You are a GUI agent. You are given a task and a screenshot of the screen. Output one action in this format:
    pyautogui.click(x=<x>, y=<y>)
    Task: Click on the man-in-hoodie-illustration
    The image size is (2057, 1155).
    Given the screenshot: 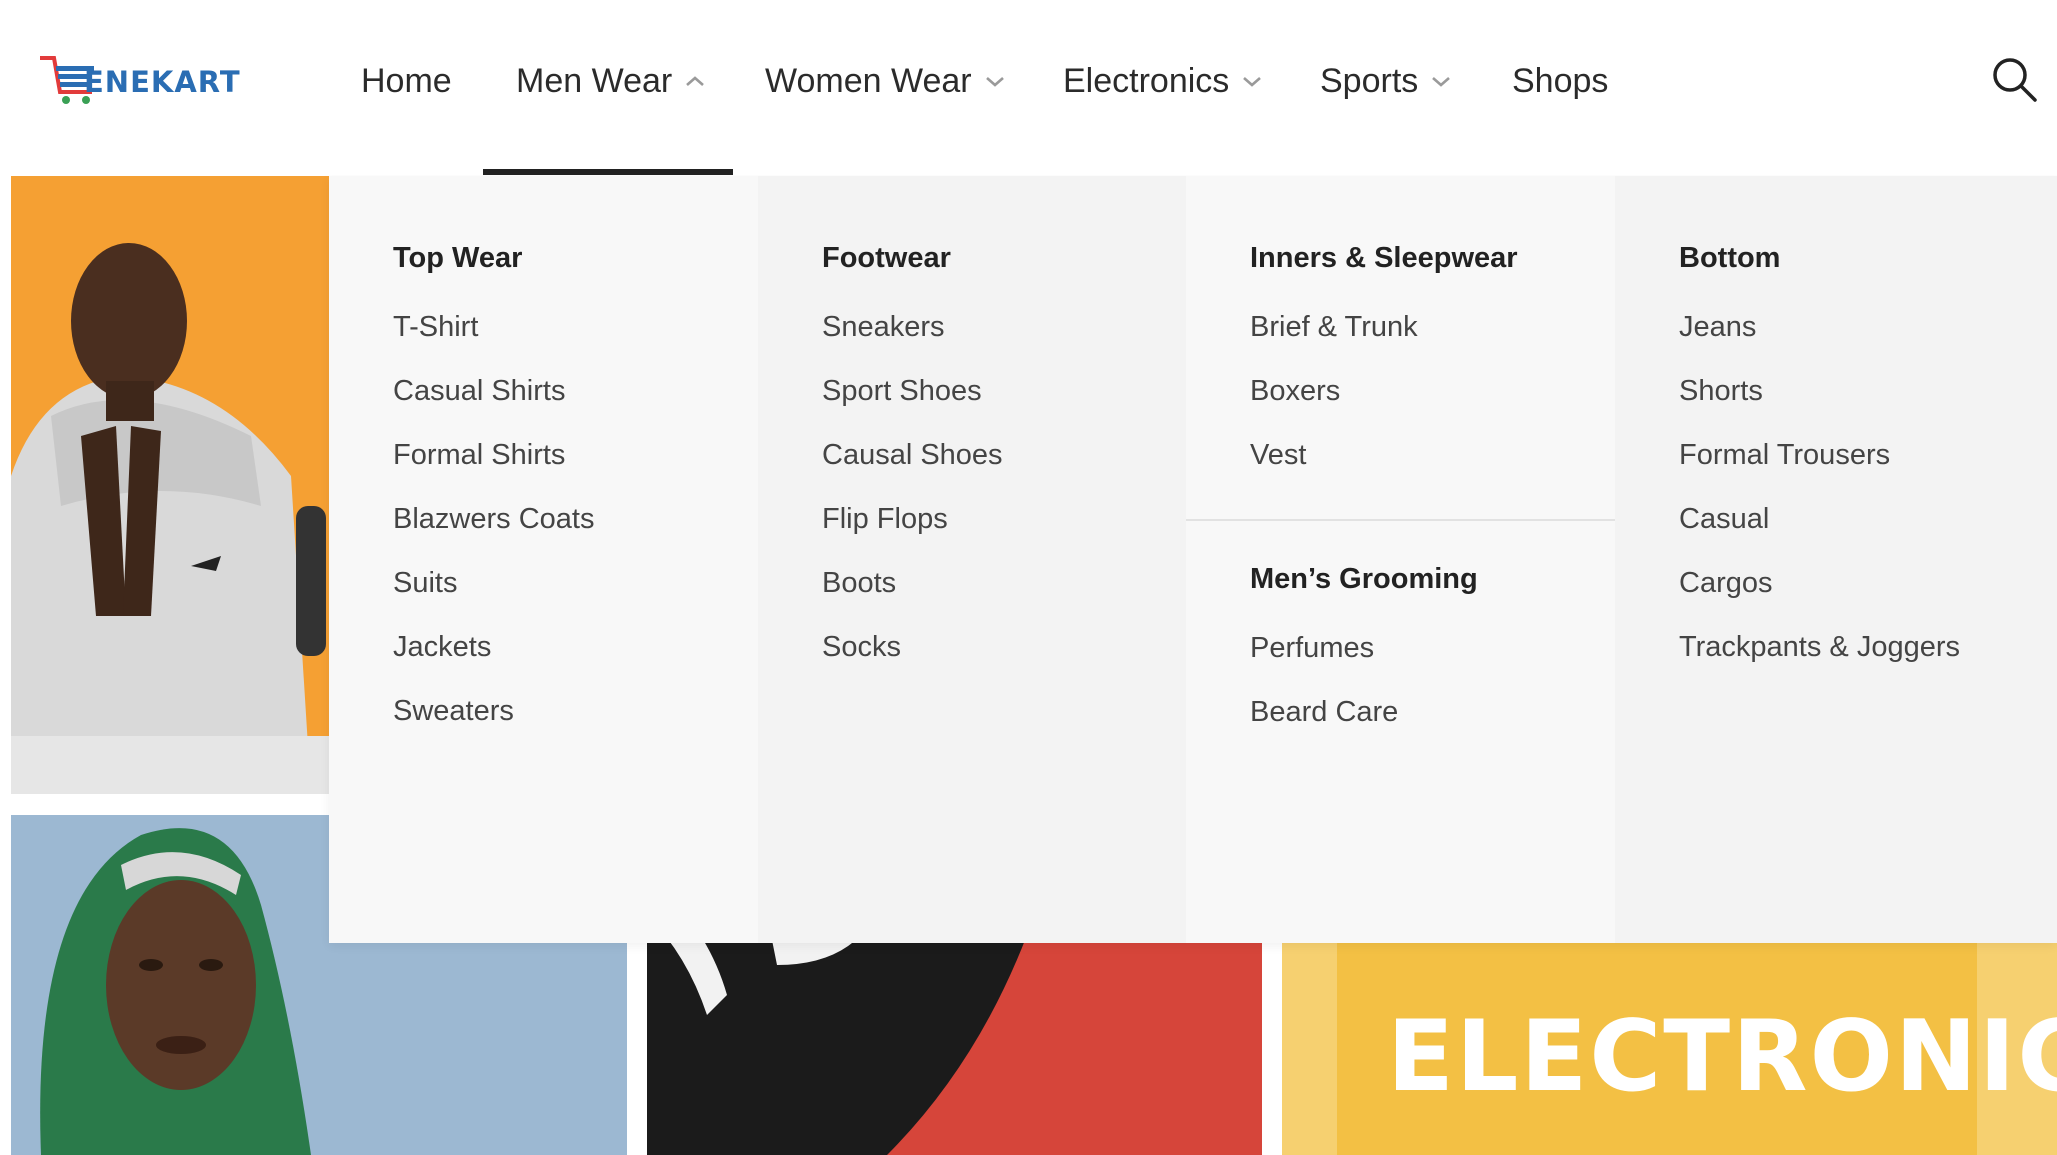 What is the action you would take?
    pyautogui.click(x=170, y=485)
    